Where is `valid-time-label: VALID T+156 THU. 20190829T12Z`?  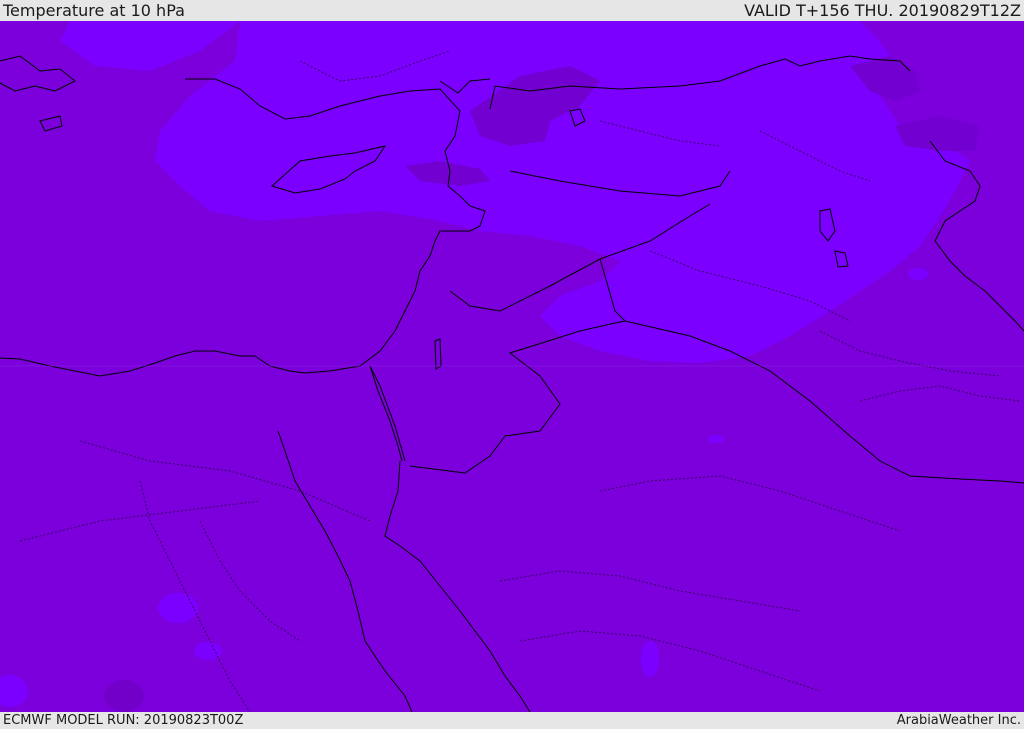 valid-time-label: VALID T+156 THU. 20190829T12Z is located at coordinates (882, 10).